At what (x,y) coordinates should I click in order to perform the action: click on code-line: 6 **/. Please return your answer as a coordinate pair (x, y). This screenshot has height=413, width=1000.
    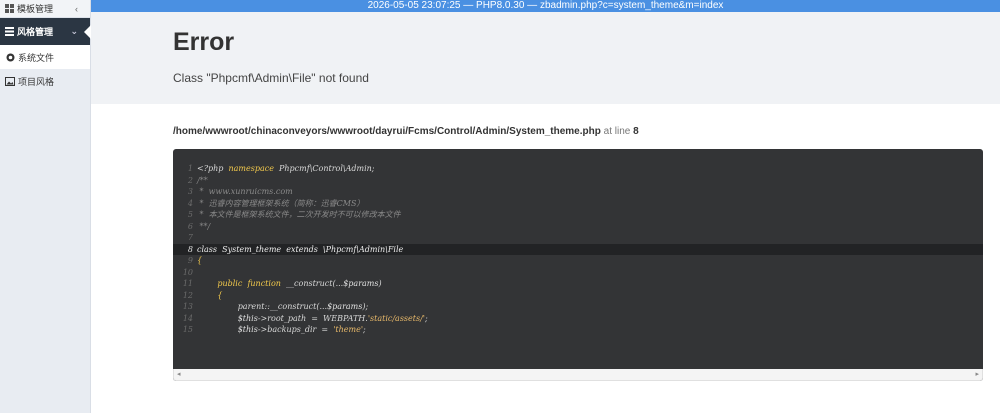
    Looking at the image, I should click on (578, 227).